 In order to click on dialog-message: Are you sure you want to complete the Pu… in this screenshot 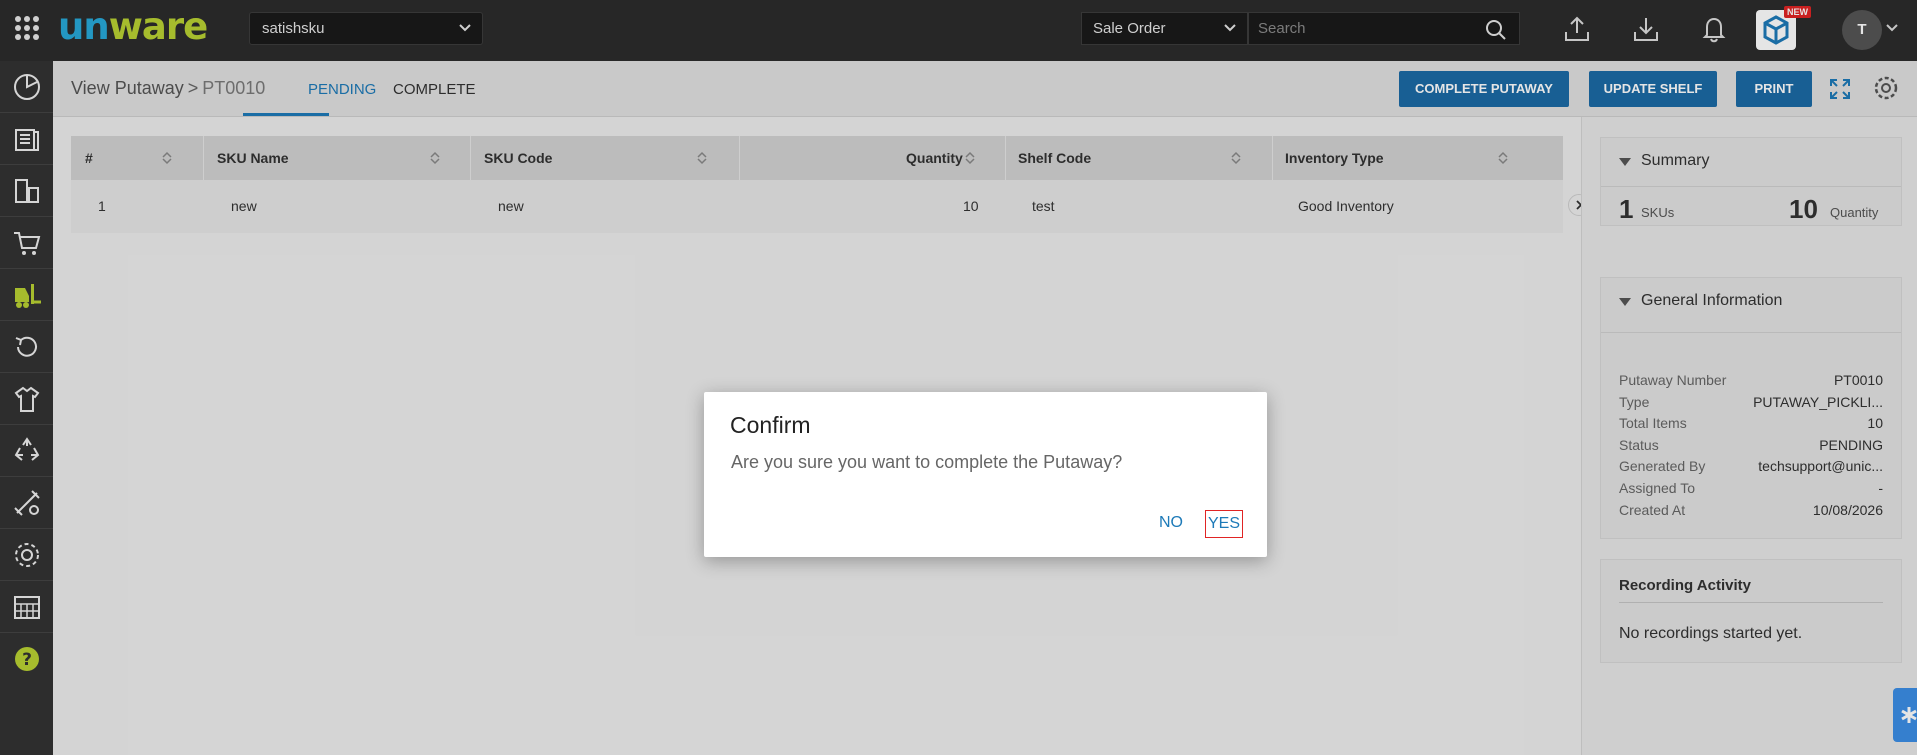, I will do `click(927, 462)`.